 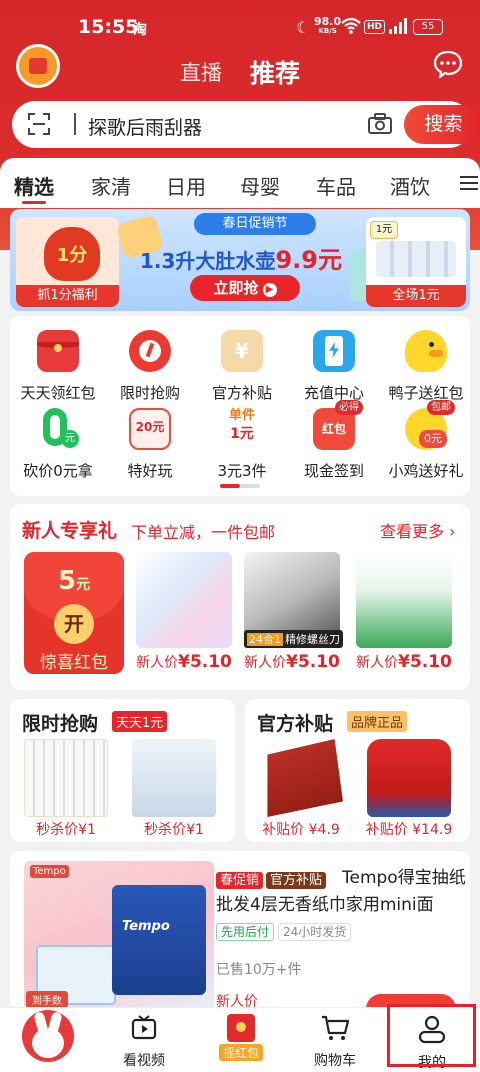 I want to click on quick-action-label: 3元3件, so click(x=242, y=471).